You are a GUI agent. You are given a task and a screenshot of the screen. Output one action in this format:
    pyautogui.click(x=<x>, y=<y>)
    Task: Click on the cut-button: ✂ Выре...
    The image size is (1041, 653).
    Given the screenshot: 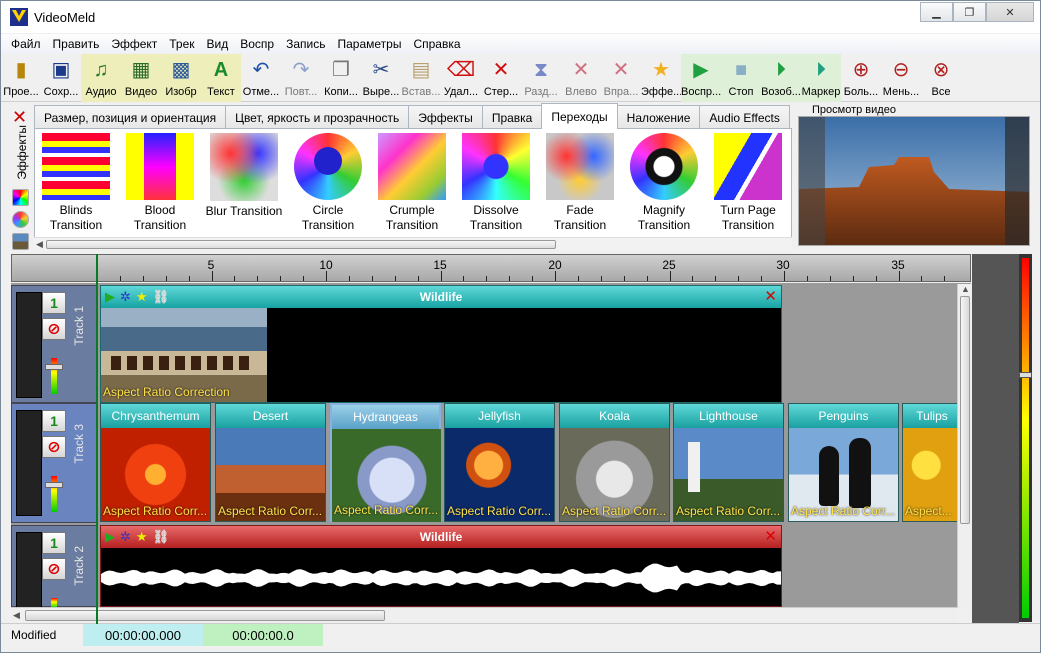 What is the action you would take?
    pyautogui.click(x=381, y=78)
    